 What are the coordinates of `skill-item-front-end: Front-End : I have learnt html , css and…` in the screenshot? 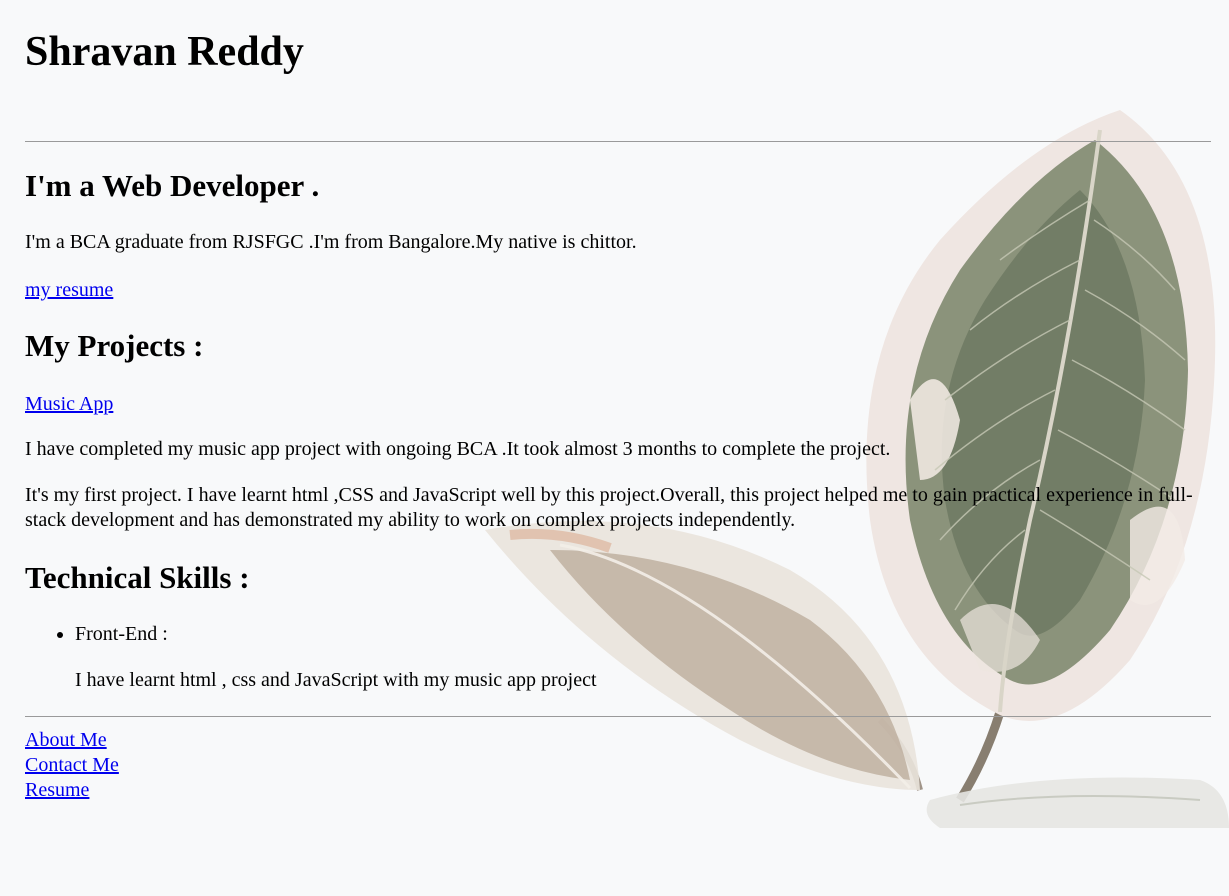 It's located at (336, 657).